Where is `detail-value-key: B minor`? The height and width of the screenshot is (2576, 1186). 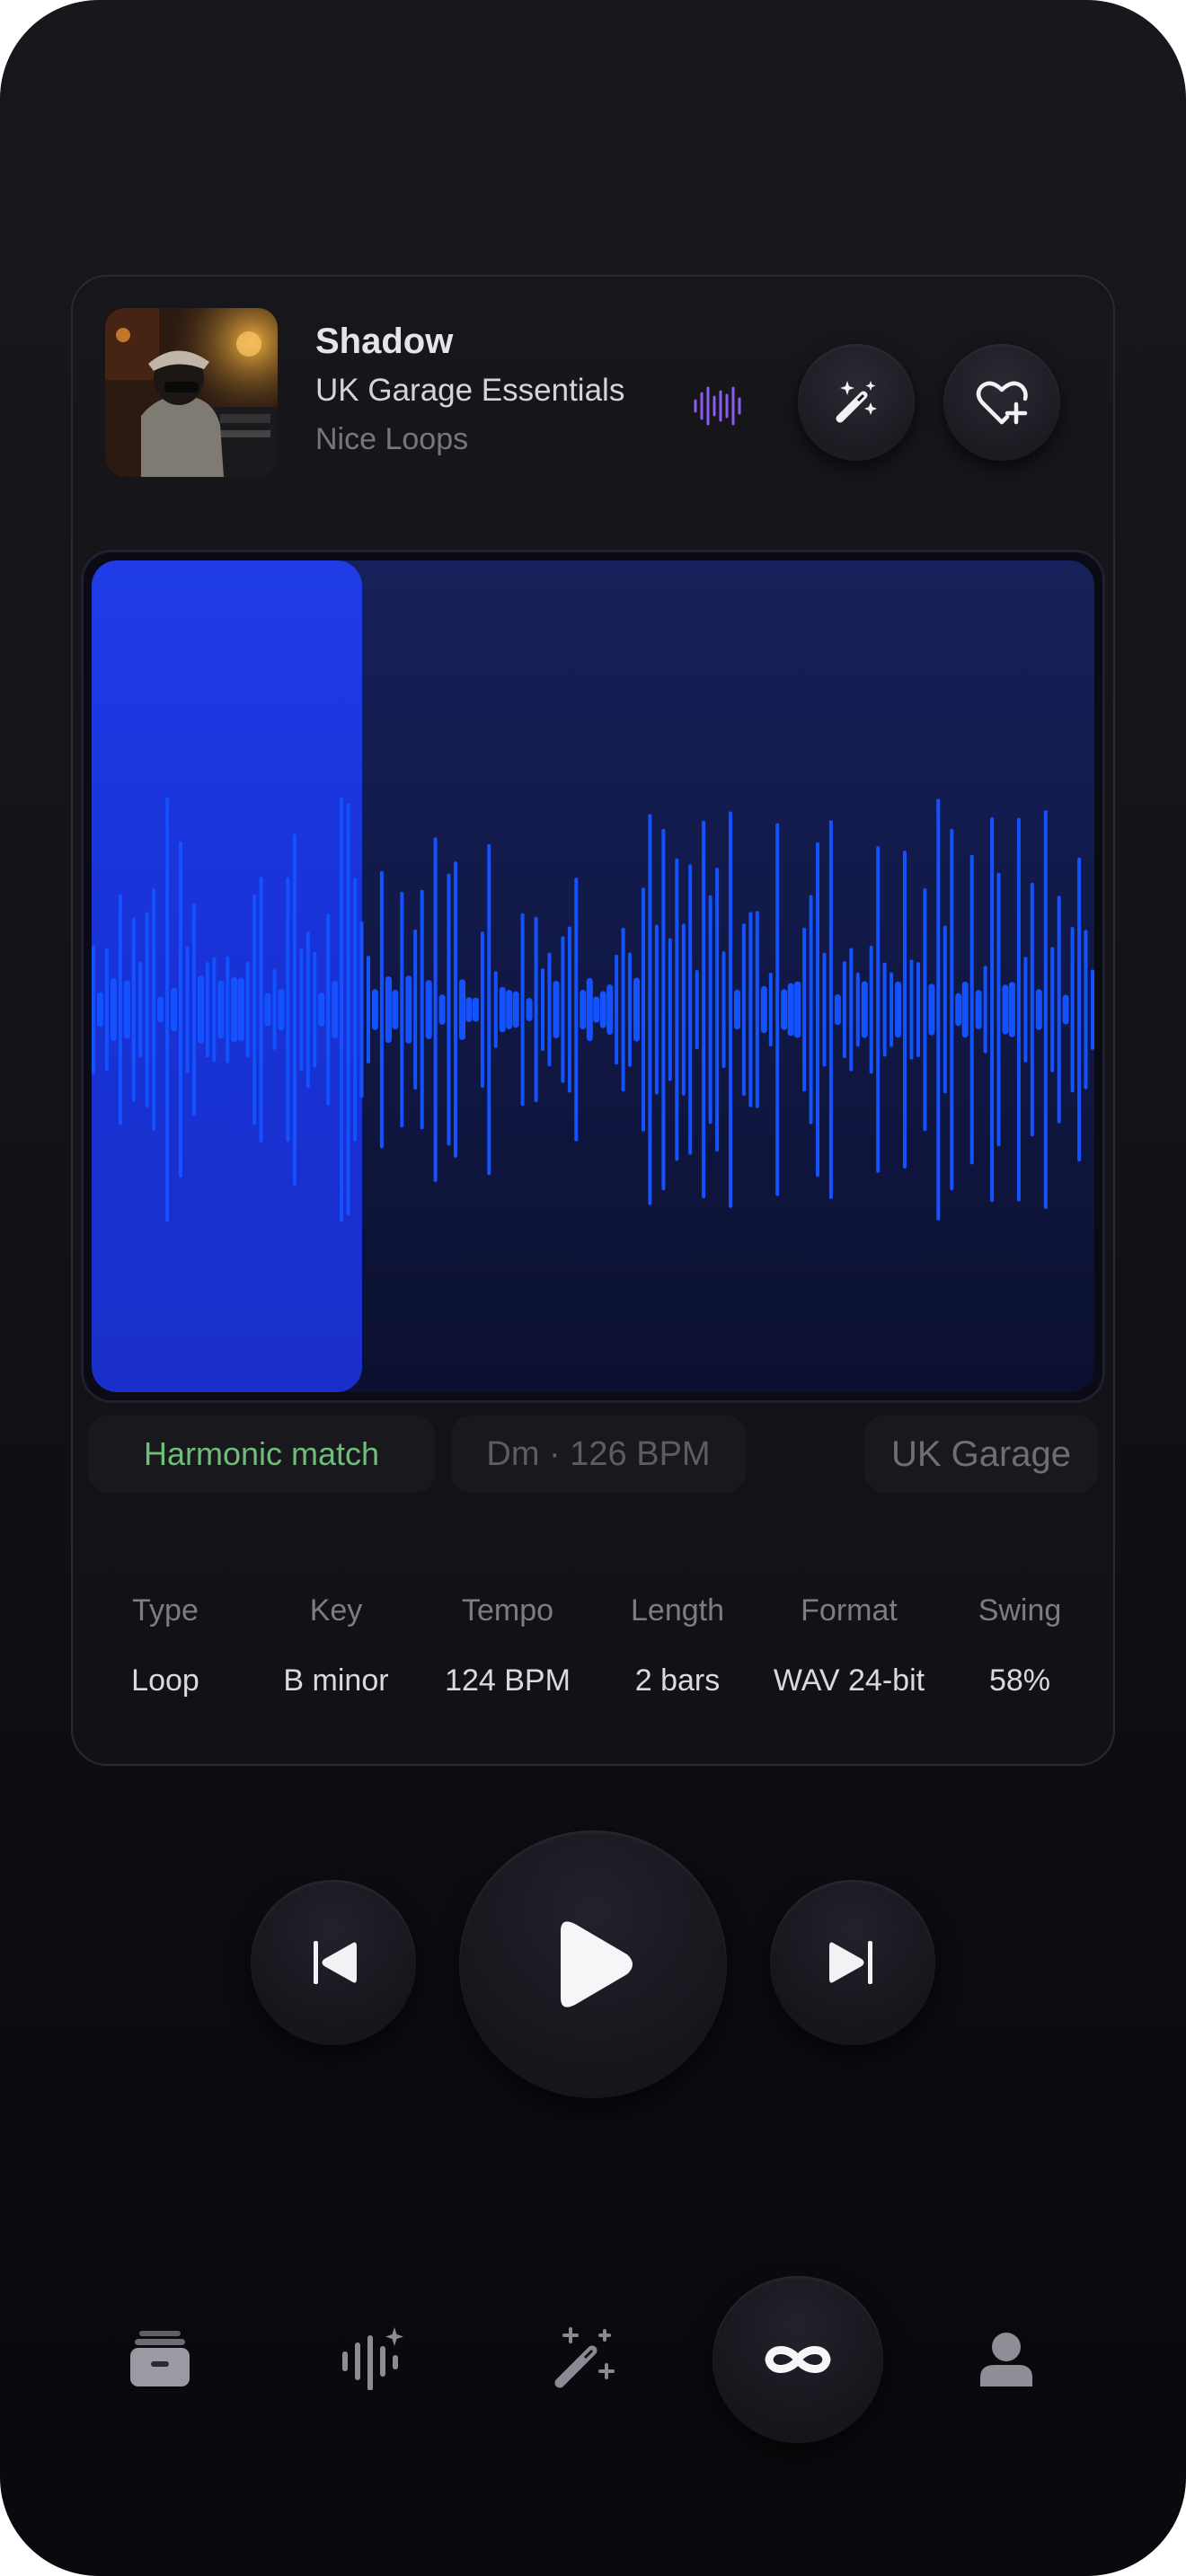
detail-value-key: B minor is located at coordinates (336, 1680).